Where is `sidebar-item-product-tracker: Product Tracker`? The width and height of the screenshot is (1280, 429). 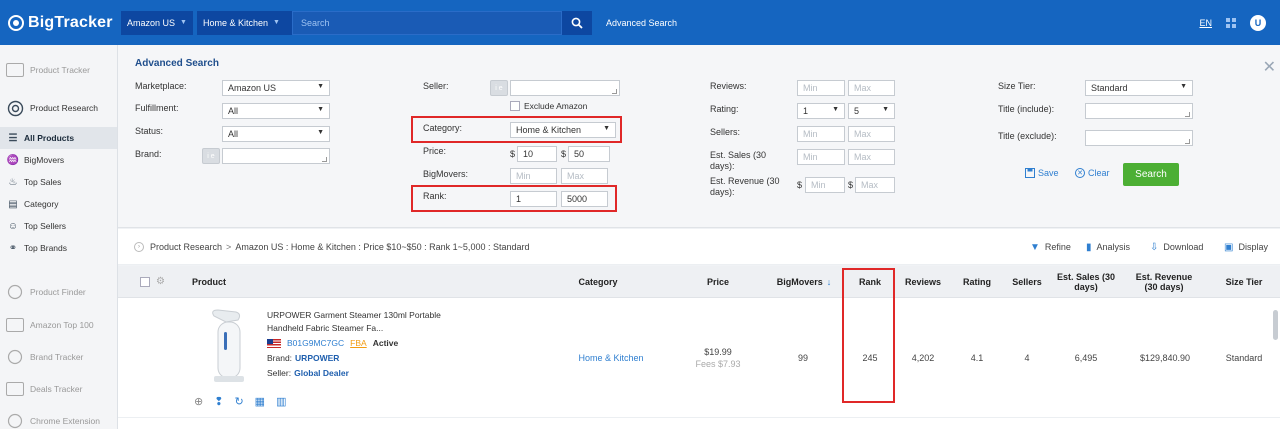
sidebar-item-product-tracker: Product Tracker is located at coordinates (58, 70).